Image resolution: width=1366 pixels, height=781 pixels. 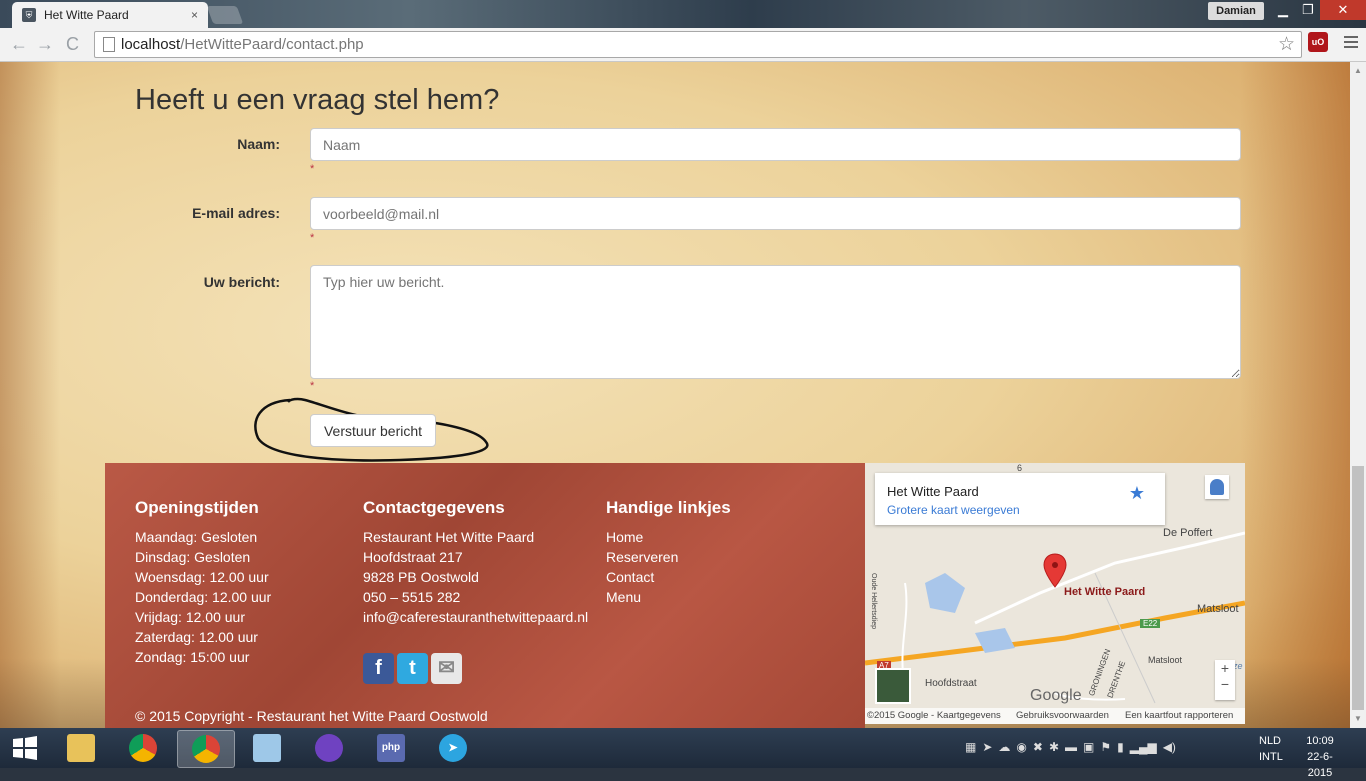 What do you see at coordinates (1217, 487) in the screenshot?
I see `street-view-pegman-icon` at bounding box center [1217, 487].